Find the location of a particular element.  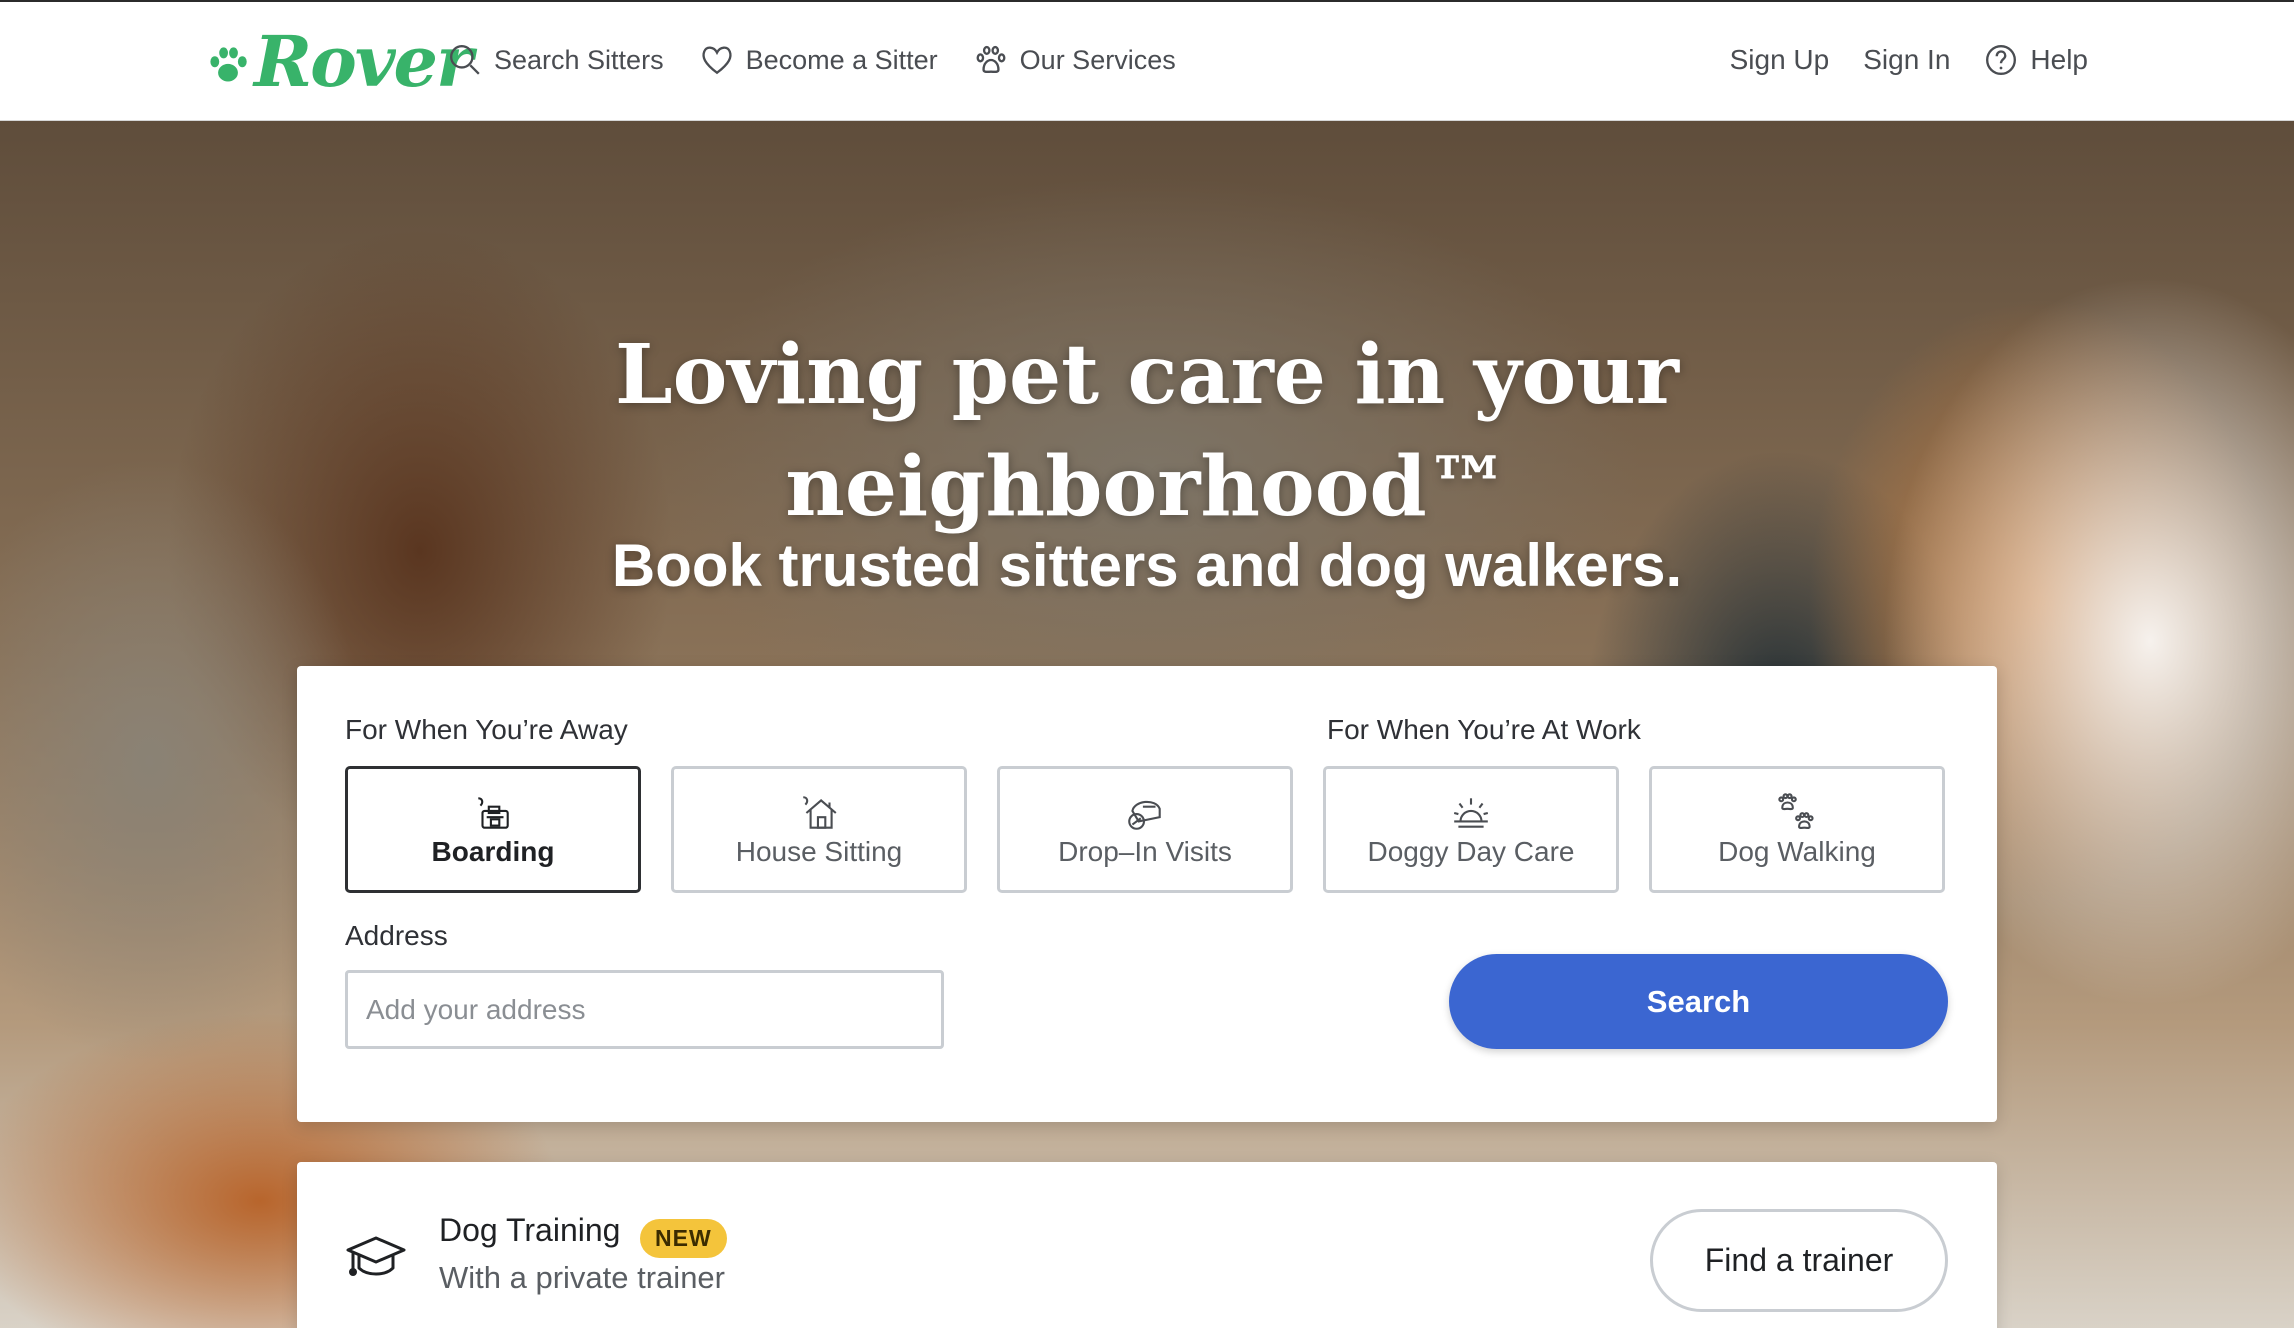

paw-icon is located at coordinates (991, 59).